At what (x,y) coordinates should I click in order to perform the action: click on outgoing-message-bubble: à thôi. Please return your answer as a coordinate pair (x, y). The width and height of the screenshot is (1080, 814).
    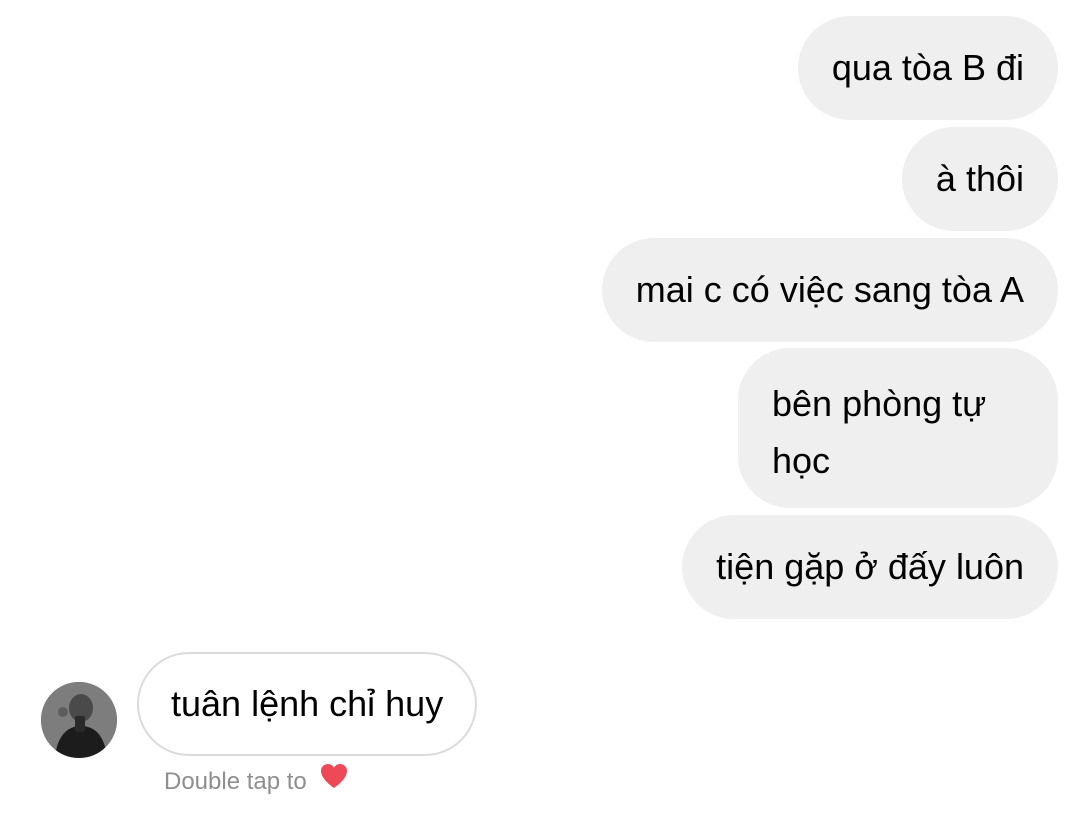
    Looking at the image, I should click on (979, 179).